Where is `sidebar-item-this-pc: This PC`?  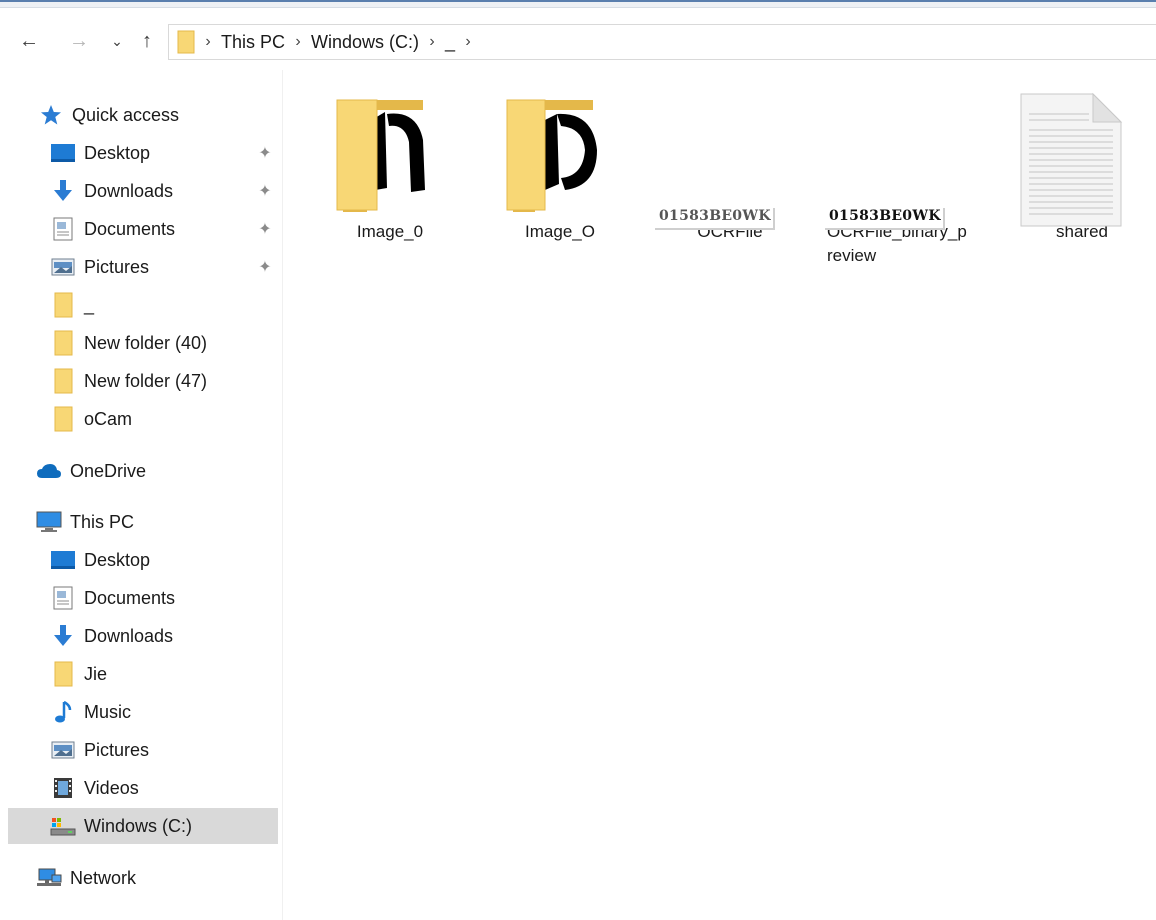
sidebar-item-this-pc: This PC is located at coordinates (85, 522).